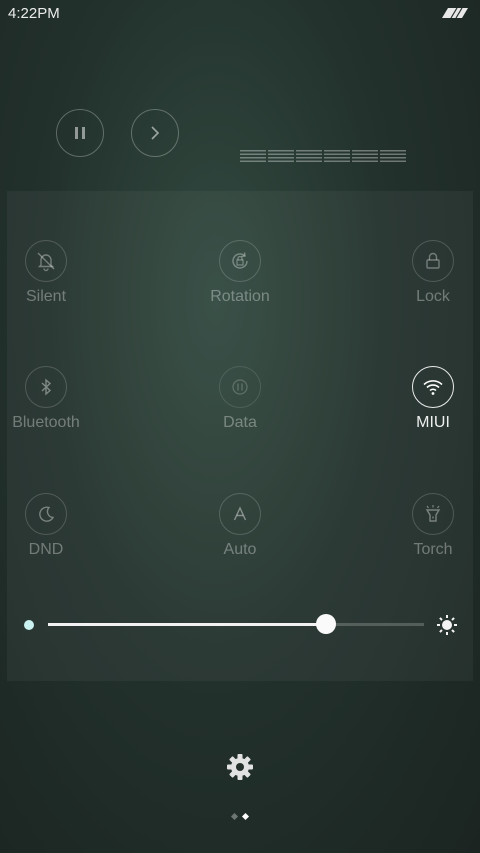 This screenshot has width=480, height=853. What do you see at coordinates (46, 549) in the screenshot?
I see `tile-label: DND` at bounding box center [46, 549].